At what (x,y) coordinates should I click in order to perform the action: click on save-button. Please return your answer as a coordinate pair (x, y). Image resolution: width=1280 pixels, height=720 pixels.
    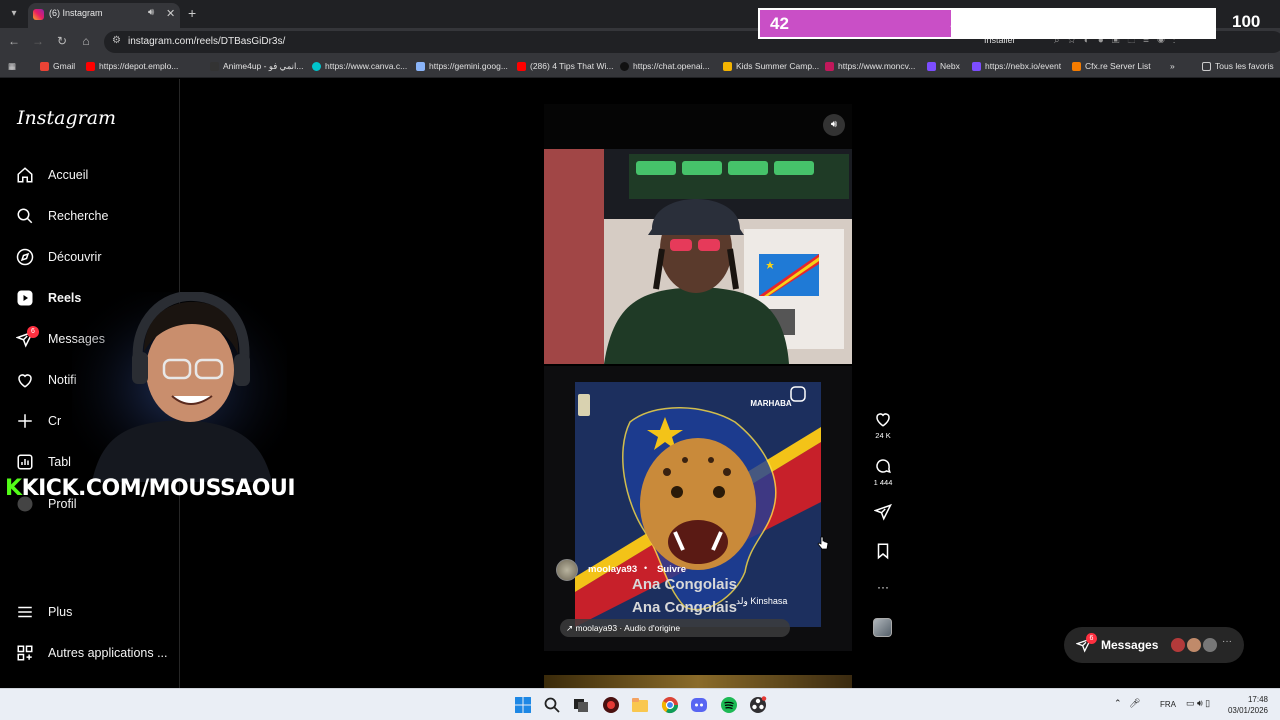
    Looking at the image, I should click on (883, 551).